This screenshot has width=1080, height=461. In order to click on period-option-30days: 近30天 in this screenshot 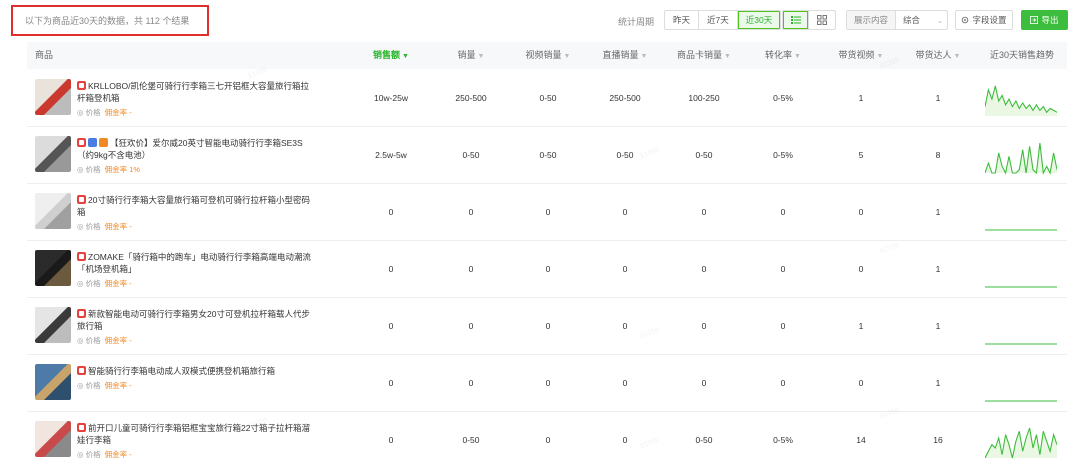, I will do `click(759, 20)`.